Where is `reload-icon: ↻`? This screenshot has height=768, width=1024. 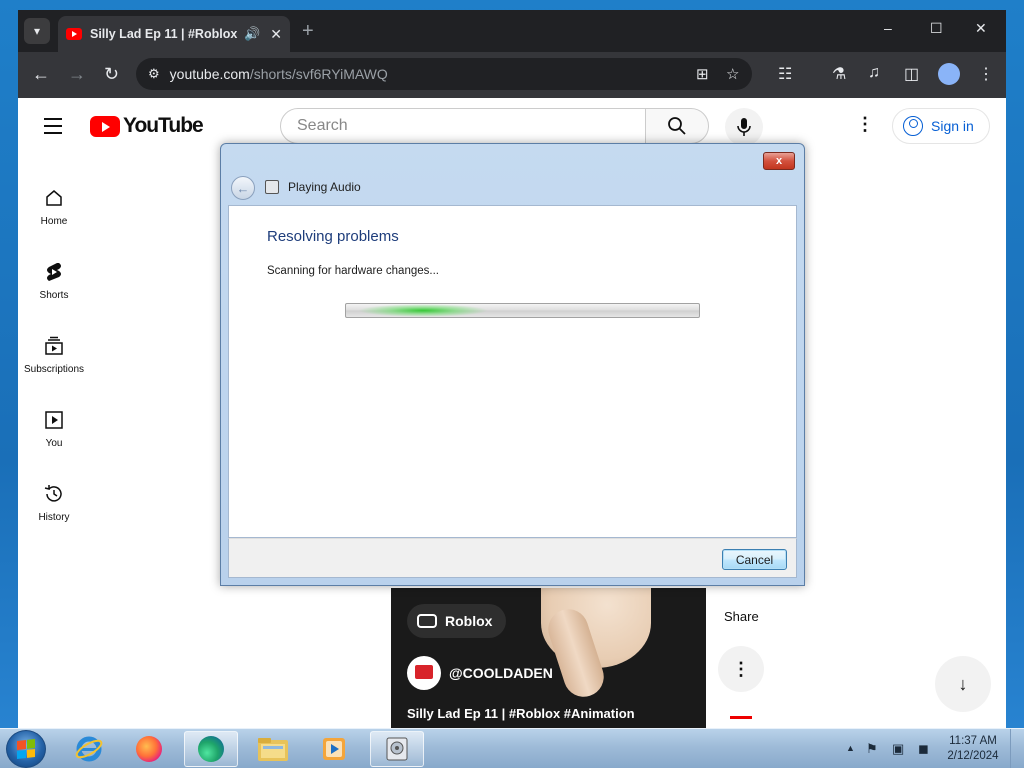
reload-icon: ↻ is located at coordinates (111, 74).